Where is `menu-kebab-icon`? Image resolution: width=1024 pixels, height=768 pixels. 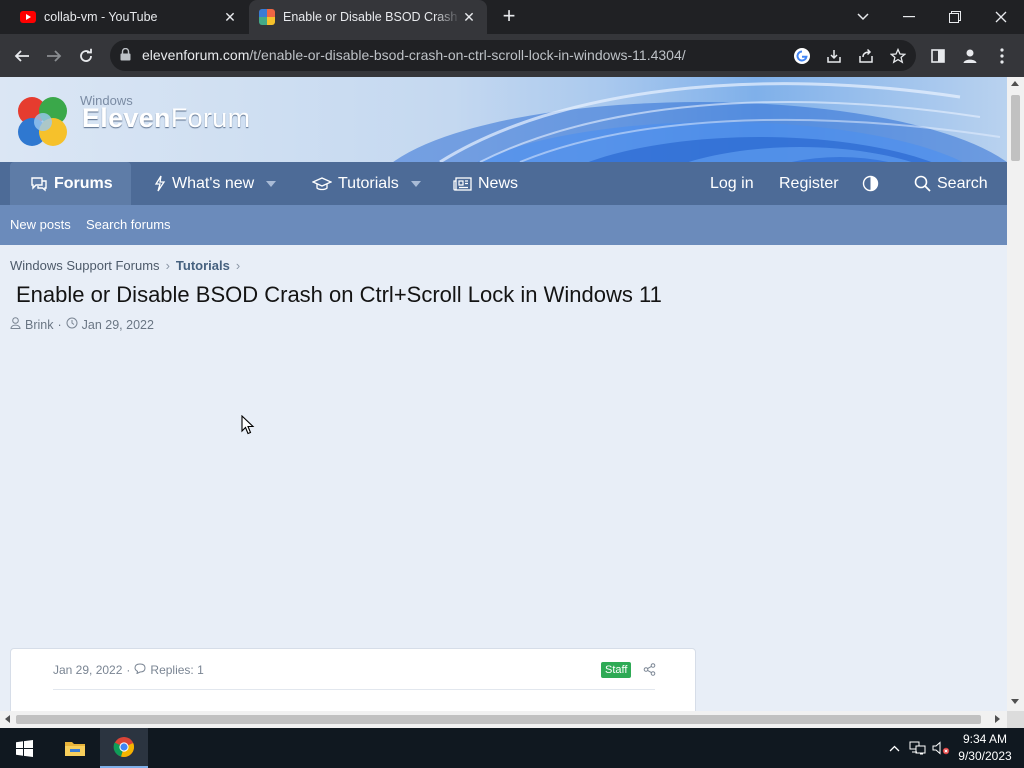
menu-kebab-icon is located at coordinates (1002, 56).